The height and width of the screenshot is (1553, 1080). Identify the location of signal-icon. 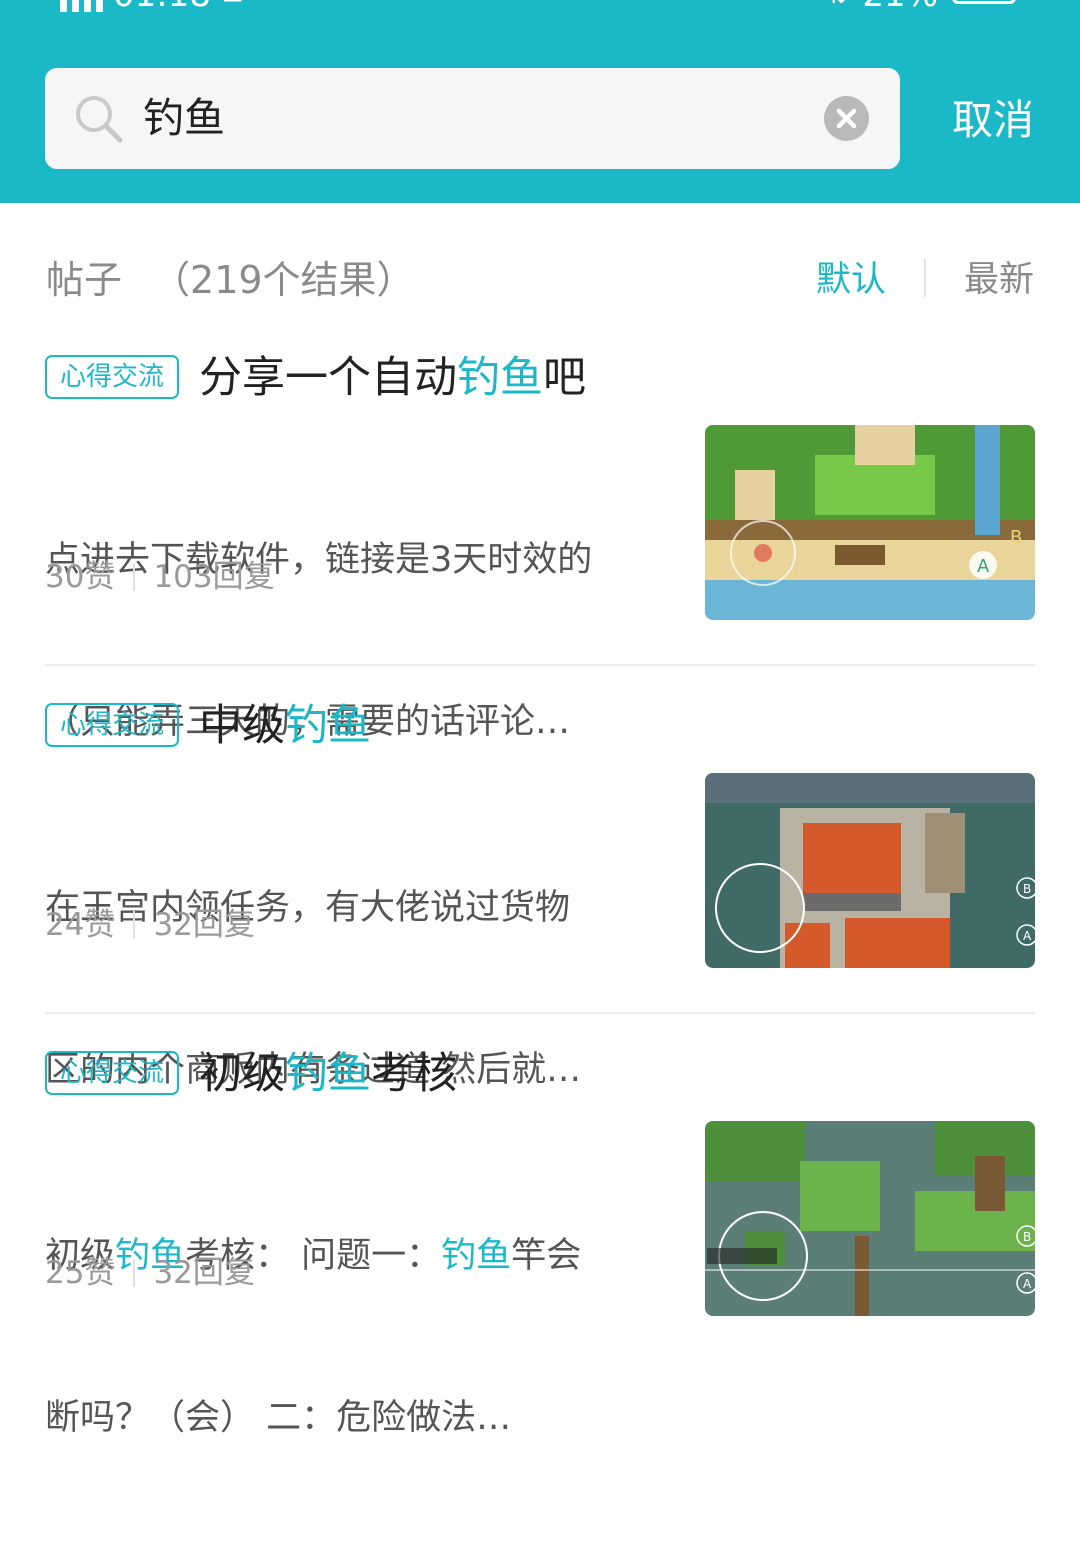
(81, 6).